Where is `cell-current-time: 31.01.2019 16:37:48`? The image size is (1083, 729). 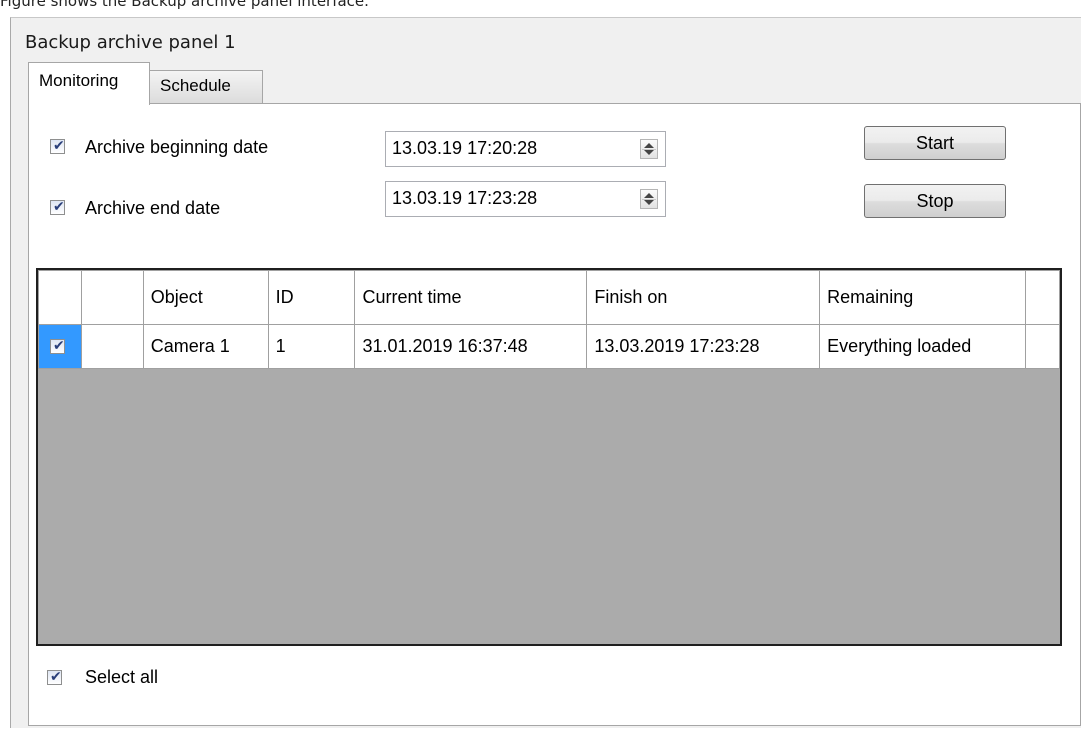 cell-current-time: 31.01.2019 16:37:48 is located at coordinates (471, 346).